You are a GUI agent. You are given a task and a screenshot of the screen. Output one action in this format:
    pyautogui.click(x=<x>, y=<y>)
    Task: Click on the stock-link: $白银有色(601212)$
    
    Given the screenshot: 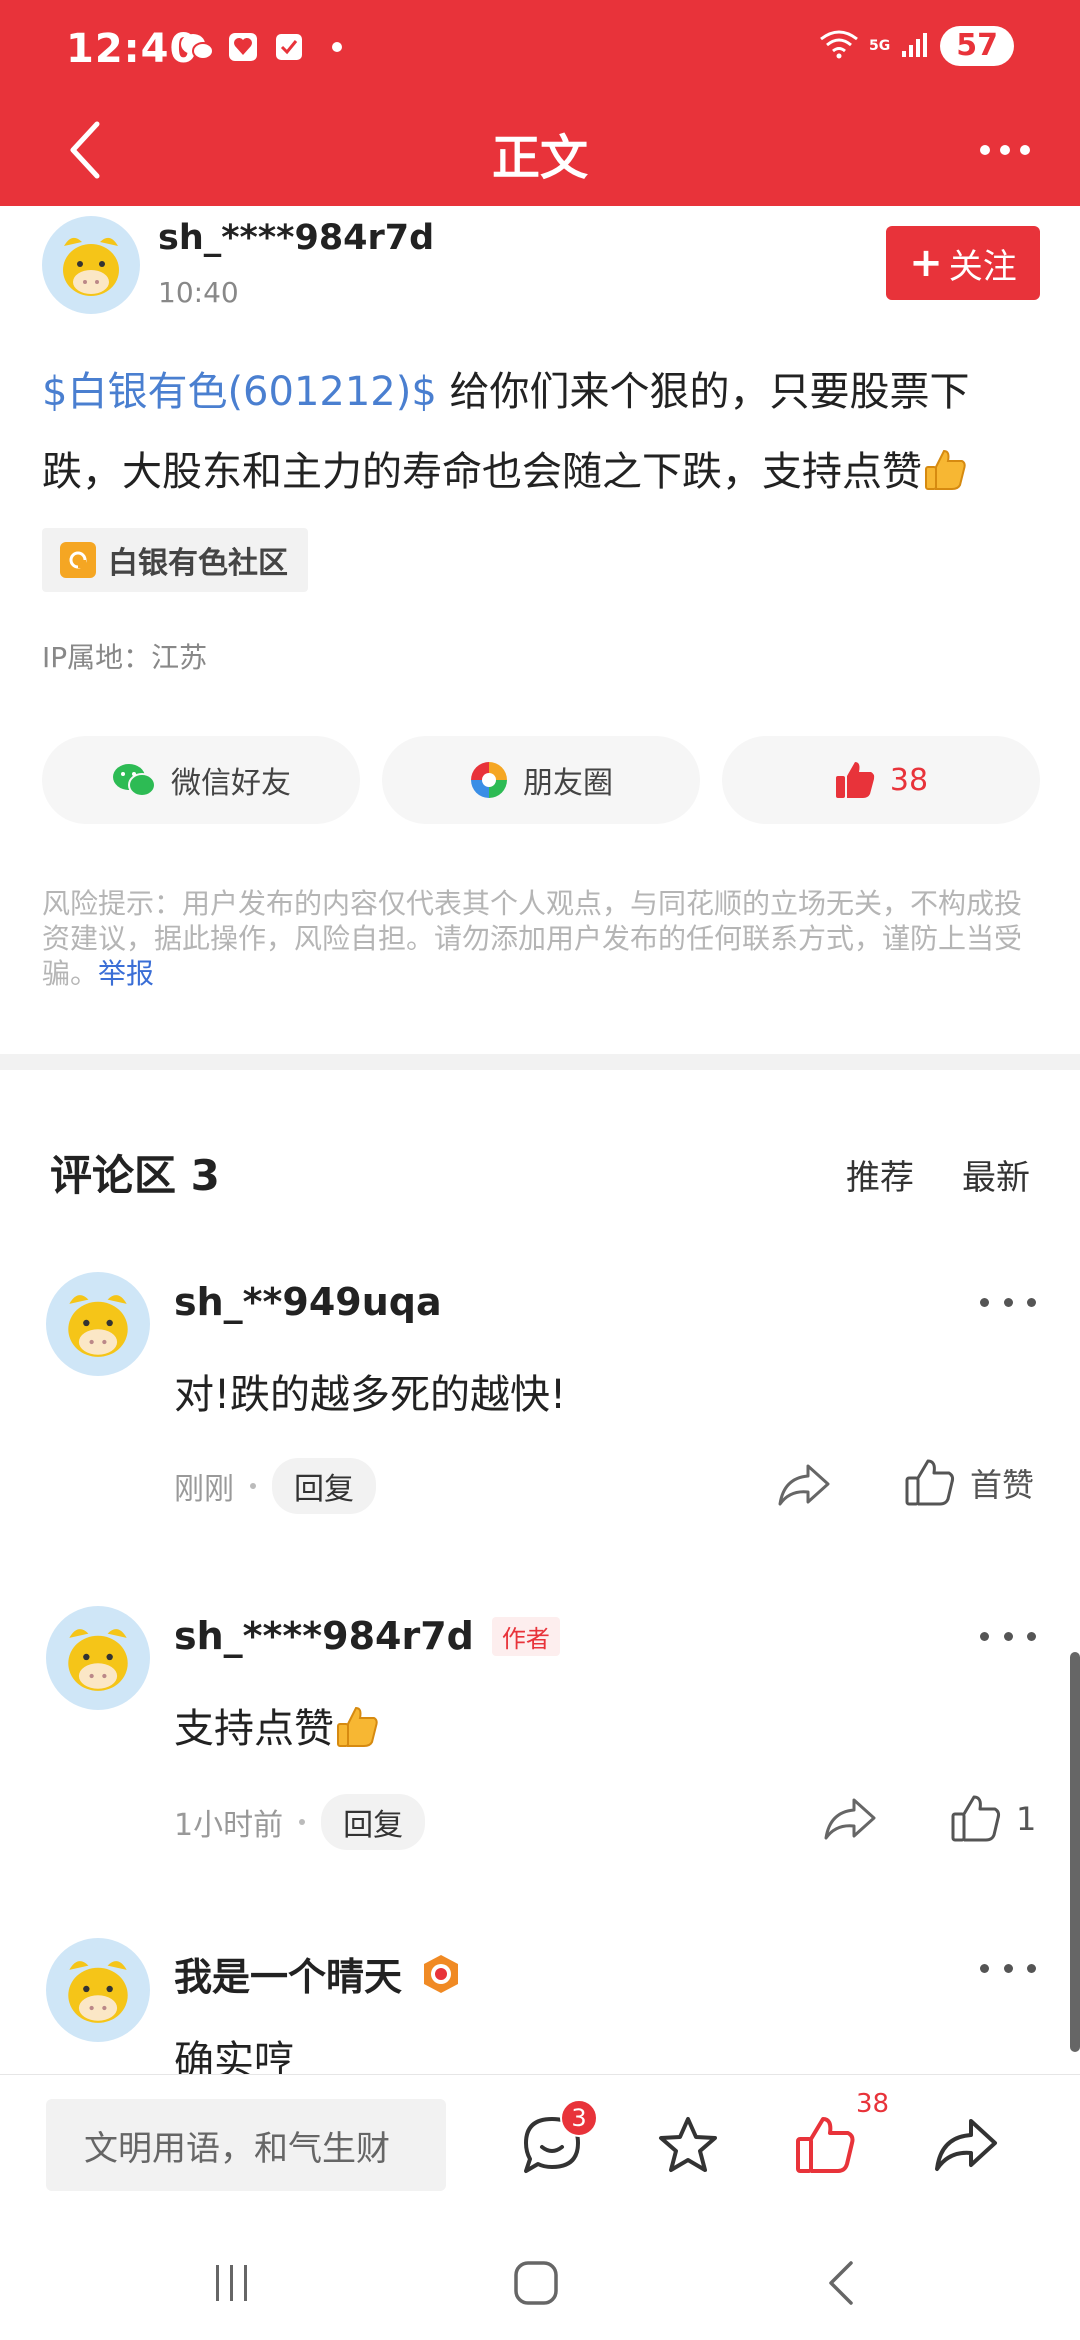 What is the action you would take?
    pyautogui.click(x=239, y=392)
    